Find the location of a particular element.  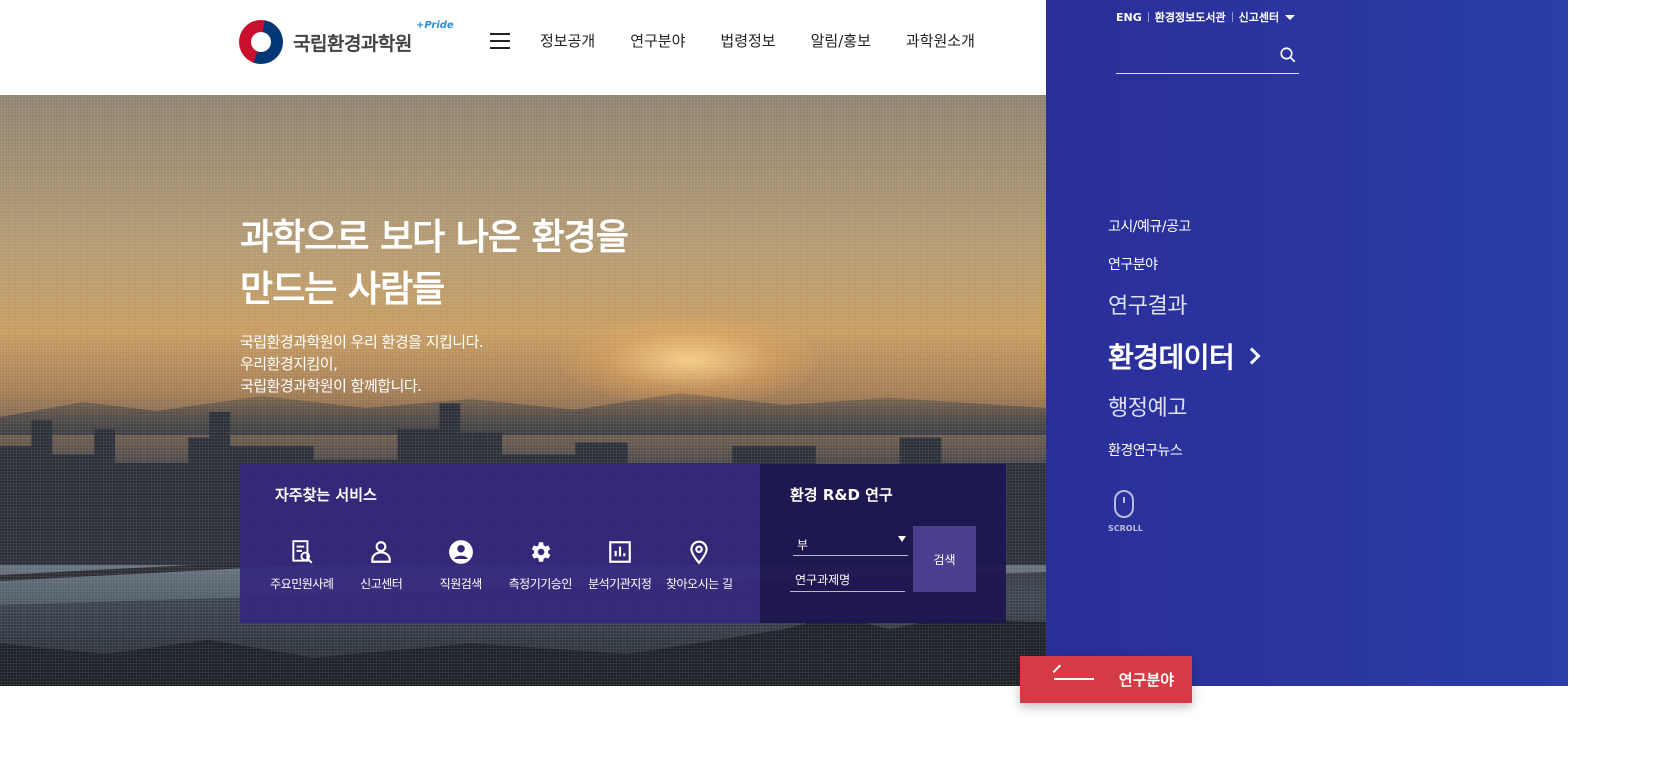

mouse-icon is located at coordinates (1124, 504).